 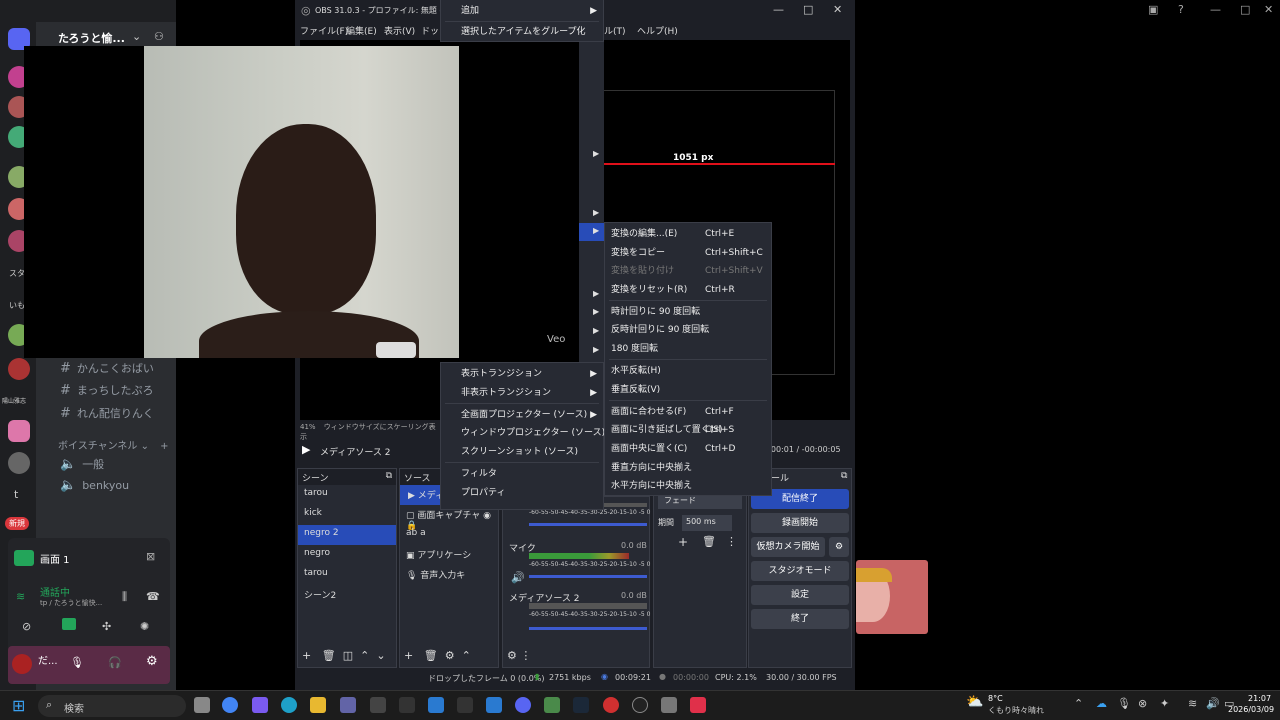 I want to click on menu-item-hide-transition: 非表示トランジション ▶, so click(x=522, y=393).